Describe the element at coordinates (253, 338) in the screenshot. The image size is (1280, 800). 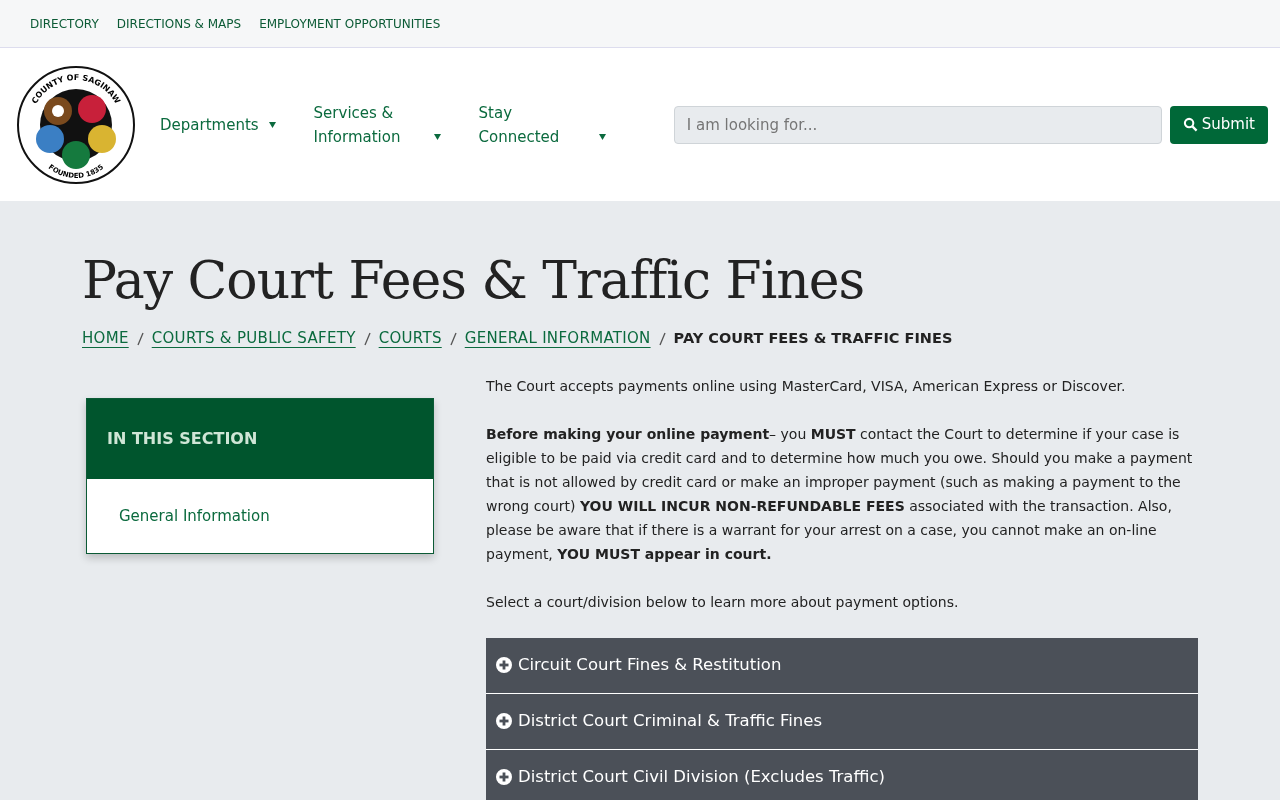
I see `breadcrumb-link: COURTS & PUBLIC SAFETY` at that location.